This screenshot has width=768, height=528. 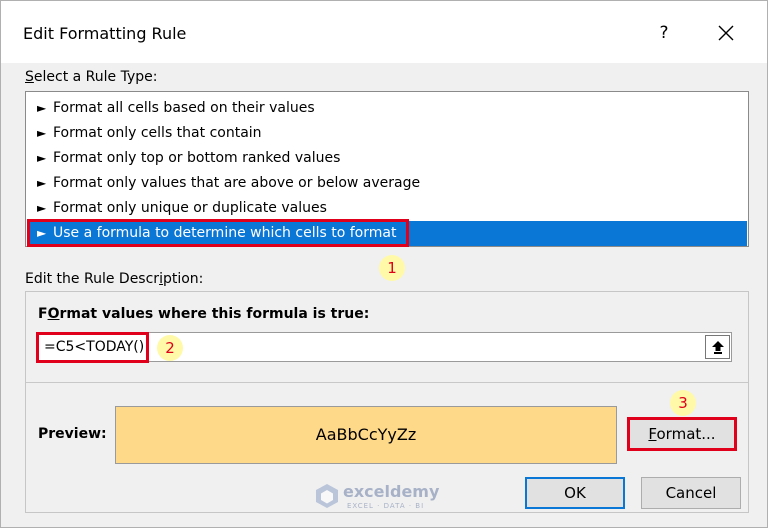 I want to click on rule-item-unique-duplicate: ► Format only unique or duplicate values, so click(x=387, y=208).